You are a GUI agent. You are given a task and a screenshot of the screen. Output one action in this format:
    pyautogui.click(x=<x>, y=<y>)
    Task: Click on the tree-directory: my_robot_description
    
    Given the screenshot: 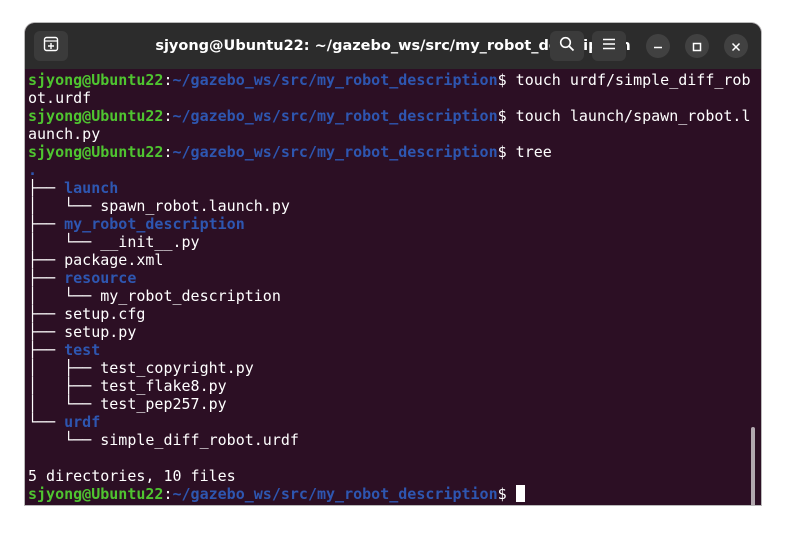 What is the action you would take?
    pyautogui.click(x=154, y=224)
    